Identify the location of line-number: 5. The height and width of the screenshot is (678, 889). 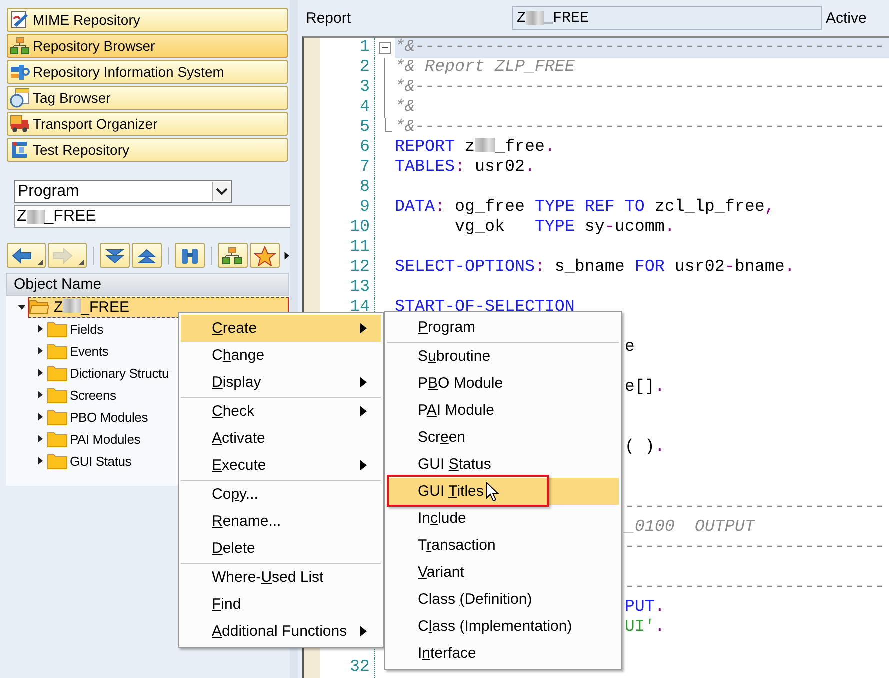
(365, 128).